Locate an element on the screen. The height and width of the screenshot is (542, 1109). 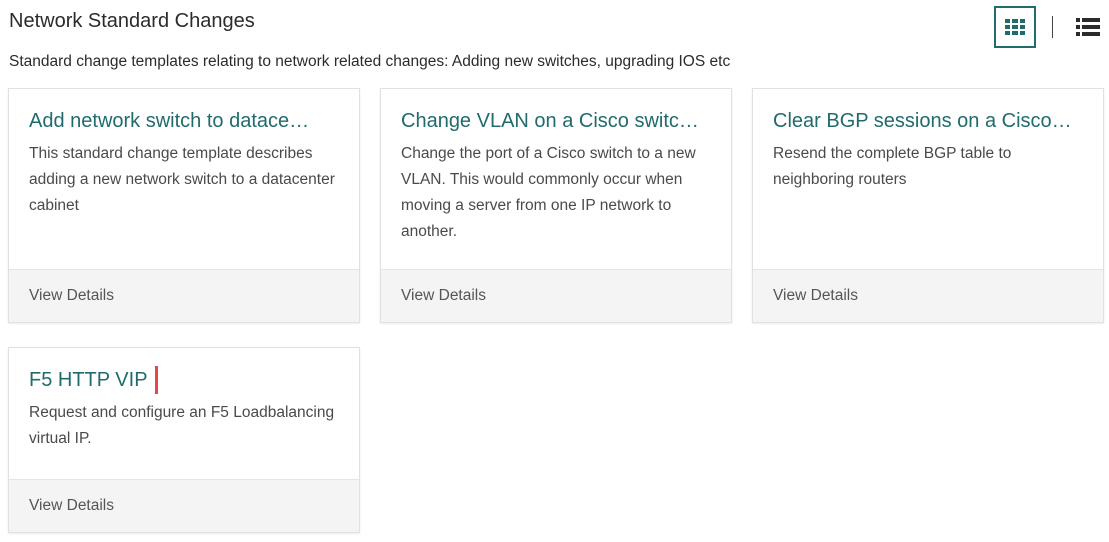
list-view-button is located at coordinates (1088, 27).